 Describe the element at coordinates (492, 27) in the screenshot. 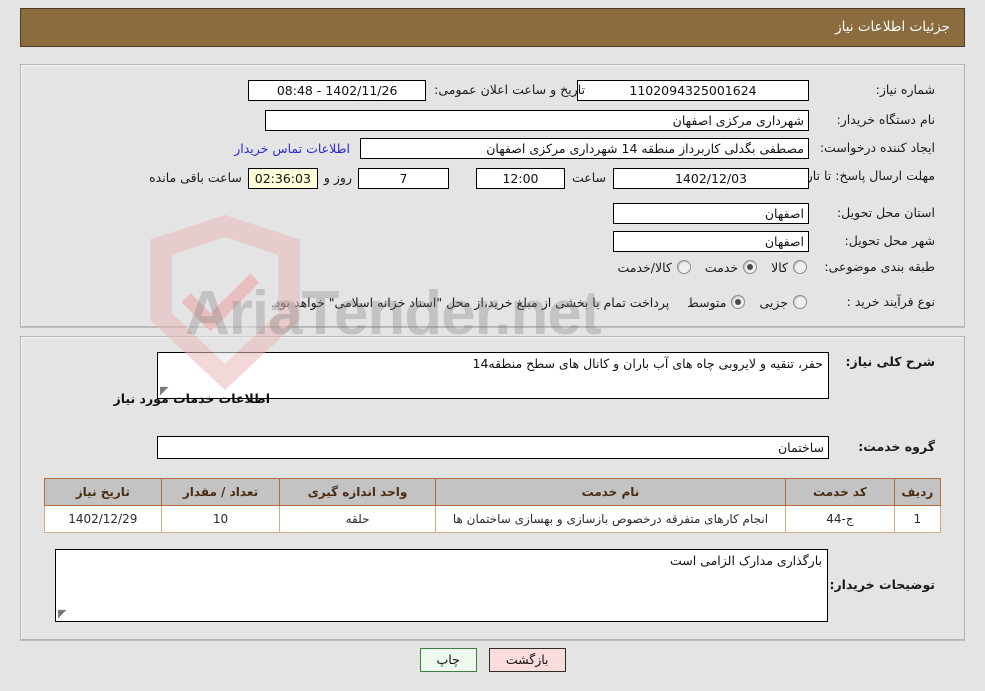

I see `page-title-bar: جزئیات اطلاعات نیاز` at that location.